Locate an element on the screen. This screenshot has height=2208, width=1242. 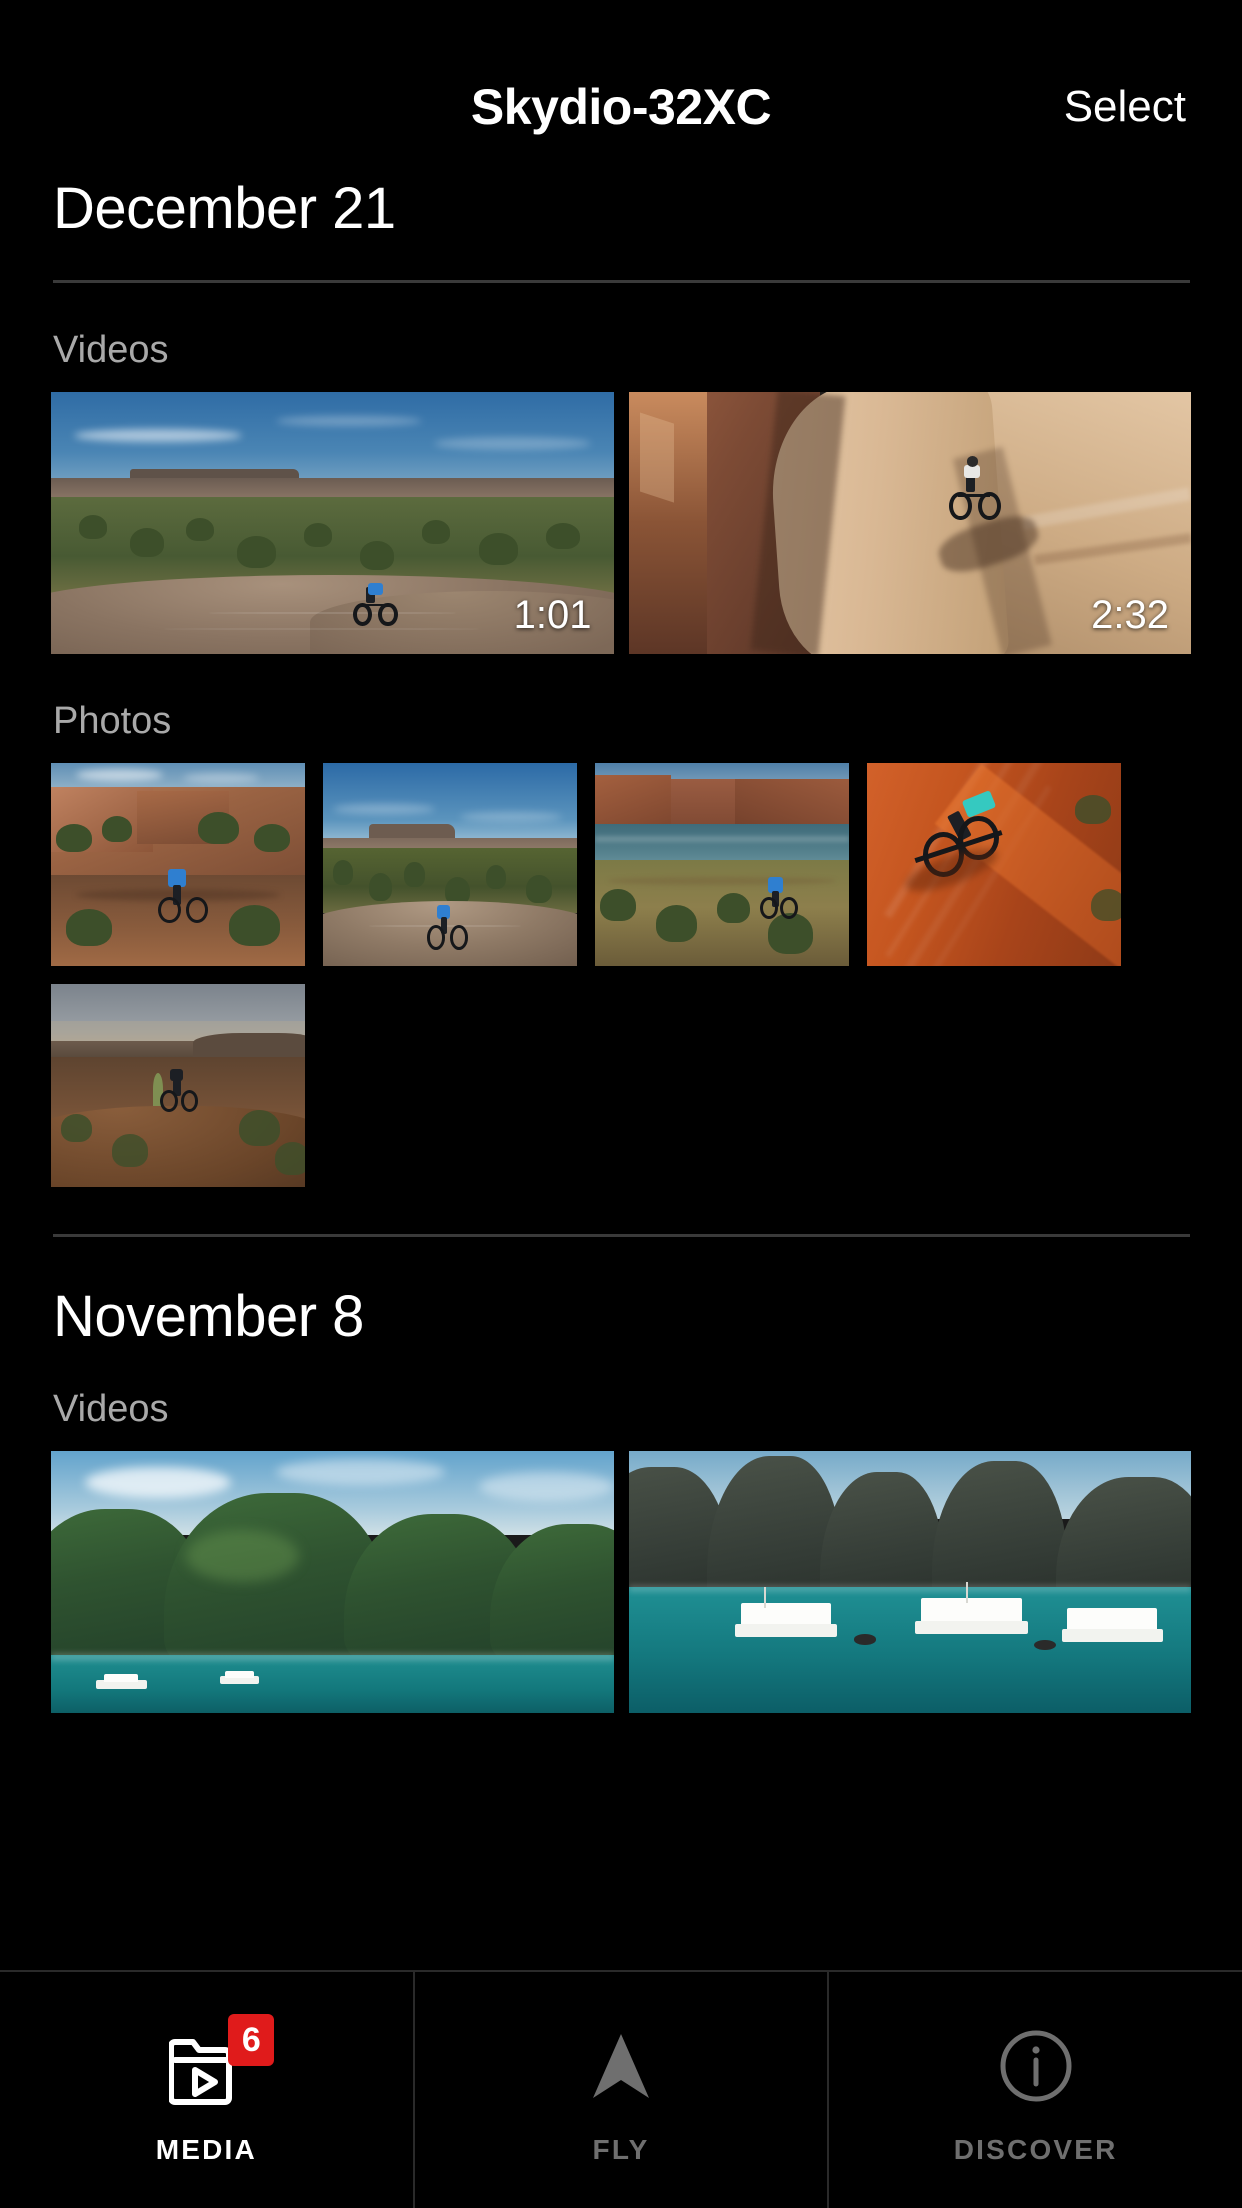
bottom-tab-bar: 6 MEDIA FLY DISCOVER is located at coordinates (621, 2089).